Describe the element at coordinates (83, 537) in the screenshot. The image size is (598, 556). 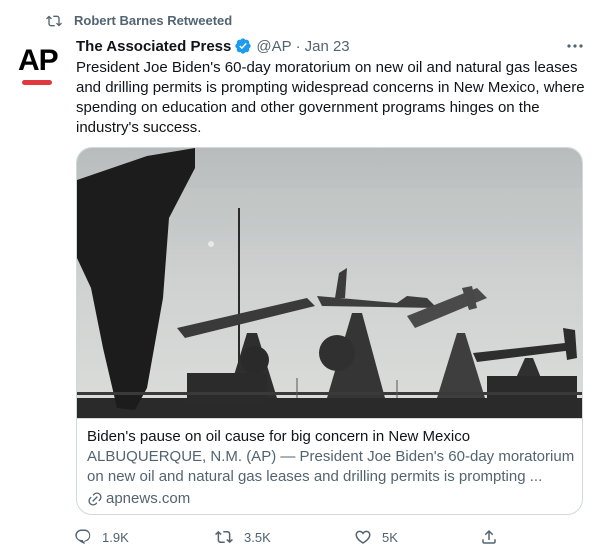
I see `reply-icon` at that location.